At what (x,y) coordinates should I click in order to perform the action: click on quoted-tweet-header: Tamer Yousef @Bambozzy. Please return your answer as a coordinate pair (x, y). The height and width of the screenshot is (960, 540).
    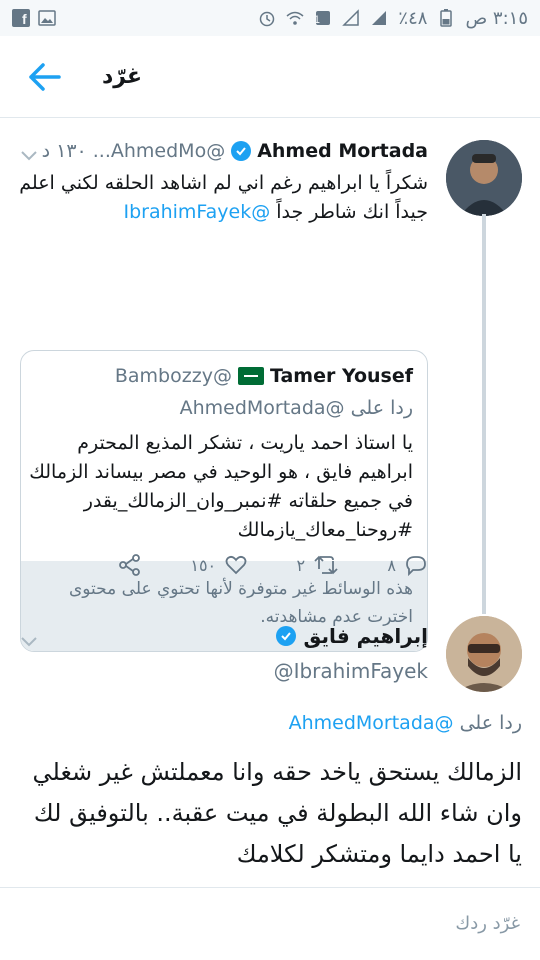
    Looking at the image, I should click on (264, 376).